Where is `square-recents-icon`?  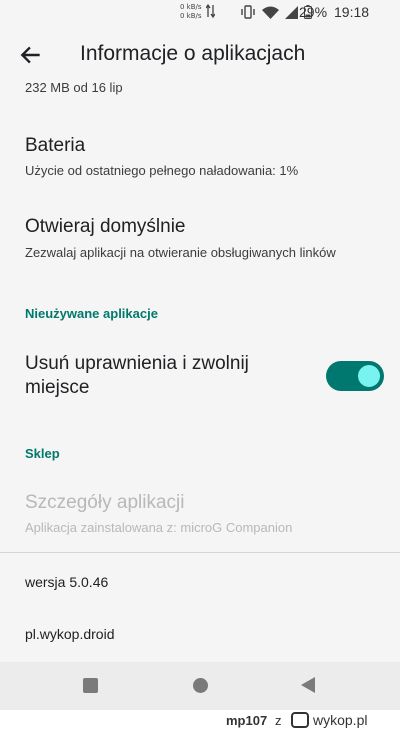 square-recents-icon is located at coordinates (90, 685).